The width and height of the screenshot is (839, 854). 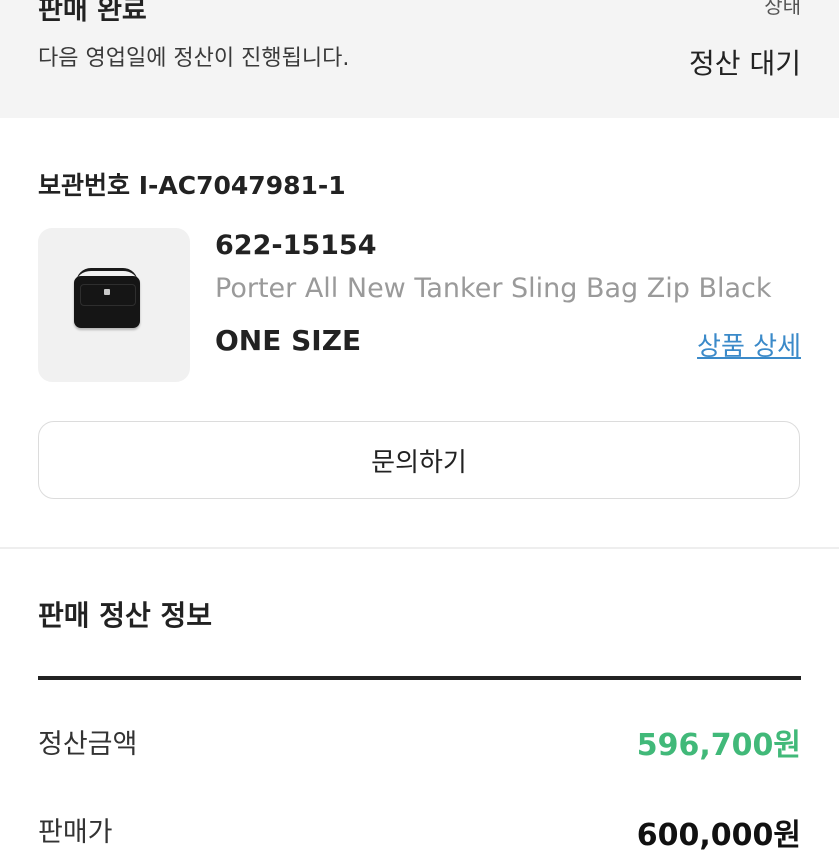 I want to click on bag-image, so click(x=107, y=302).